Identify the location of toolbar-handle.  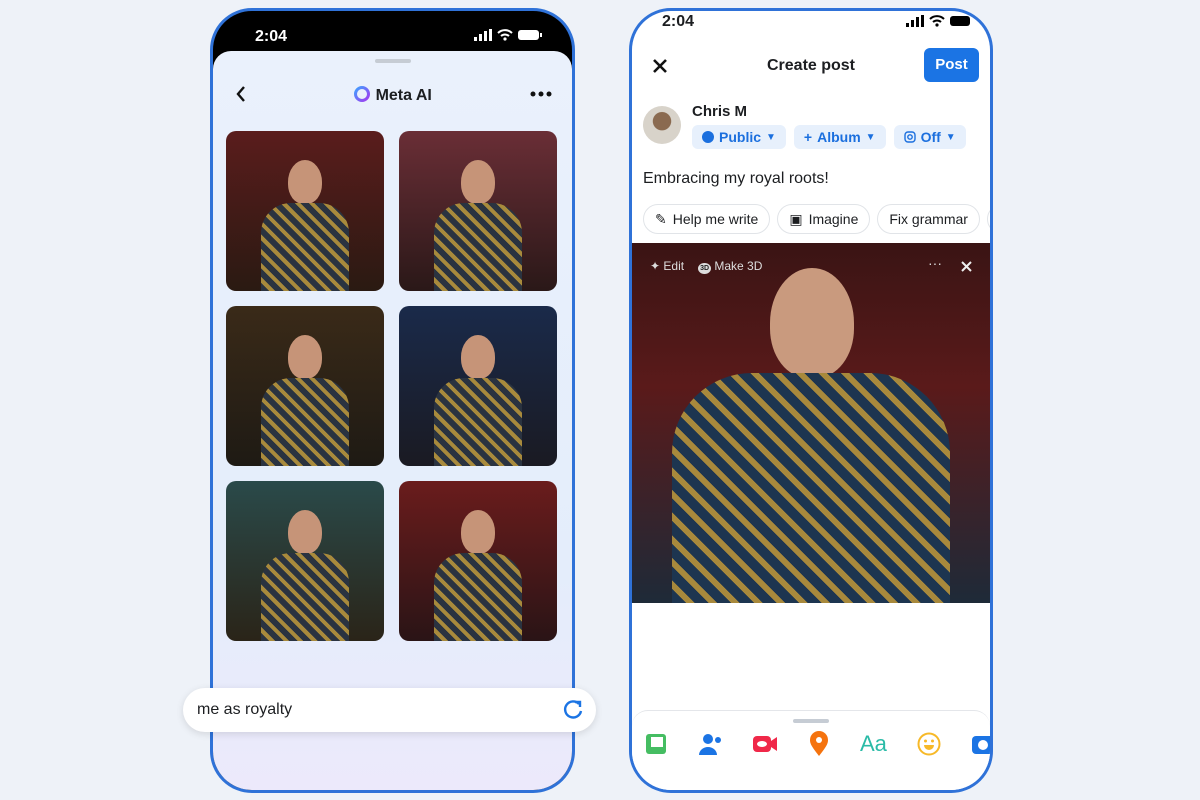
(811, 721).